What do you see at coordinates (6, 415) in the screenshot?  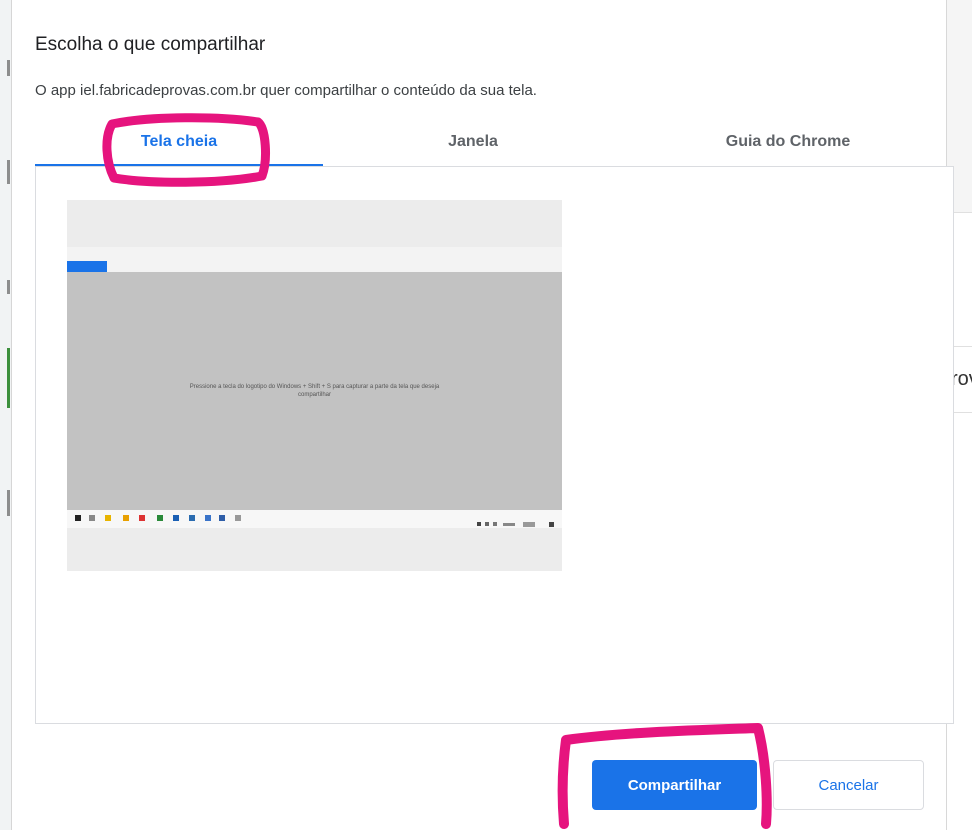 I see `background-left-edge` at bounding box center [6, 415].